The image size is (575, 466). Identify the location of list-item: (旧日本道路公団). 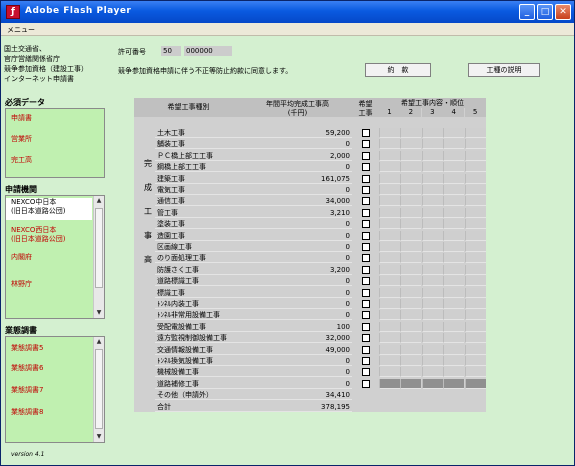
(38, 239).